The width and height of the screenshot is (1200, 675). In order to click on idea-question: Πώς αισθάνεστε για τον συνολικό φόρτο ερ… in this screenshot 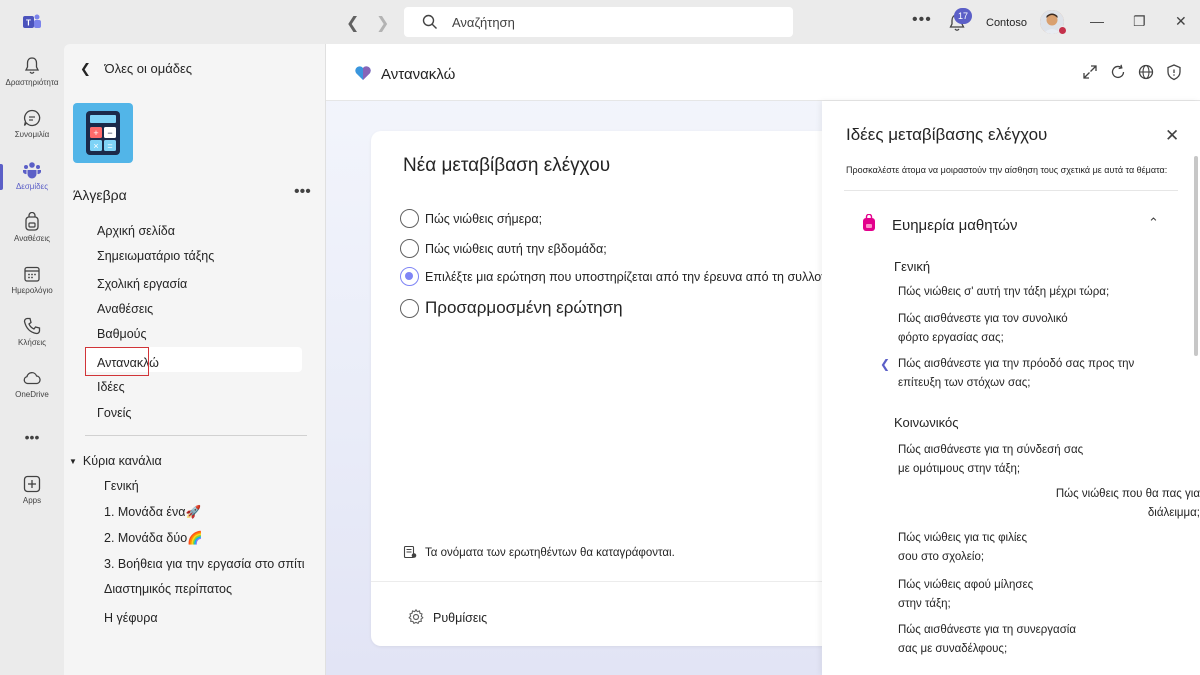, I will do `click(998, 329)`.